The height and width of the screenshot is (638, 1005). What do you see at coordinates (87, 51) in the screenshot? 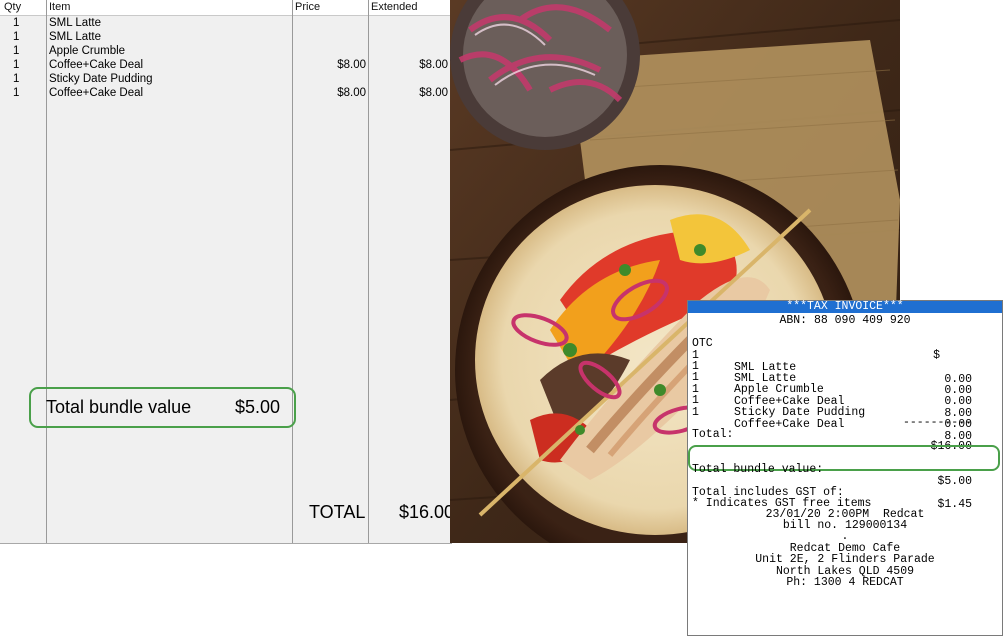
I see `row-item: Apple Crumble` at bounding box center [87, 51].